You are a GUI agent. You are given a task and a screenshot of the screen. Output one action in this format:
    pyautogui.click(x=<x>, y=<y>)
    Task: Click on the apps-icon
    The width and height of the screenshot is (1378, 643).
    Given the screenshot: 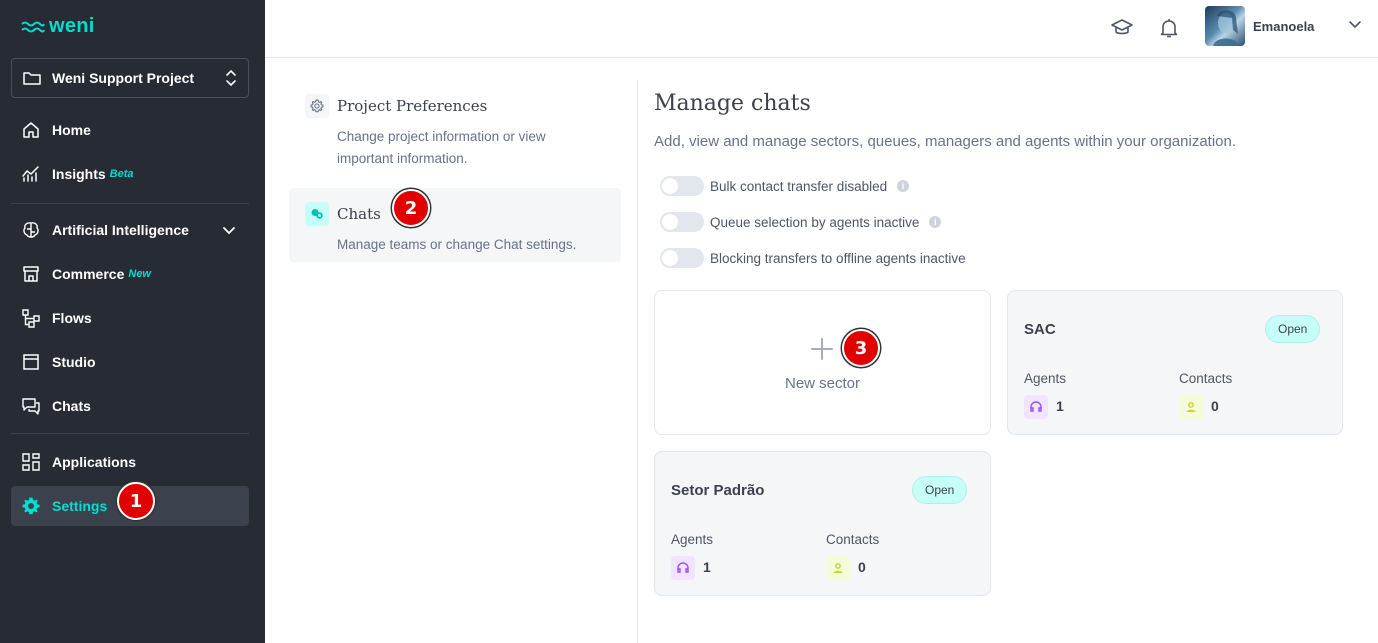 What is the action you would take?
    pyautogui.click(x=31, y=462)
    